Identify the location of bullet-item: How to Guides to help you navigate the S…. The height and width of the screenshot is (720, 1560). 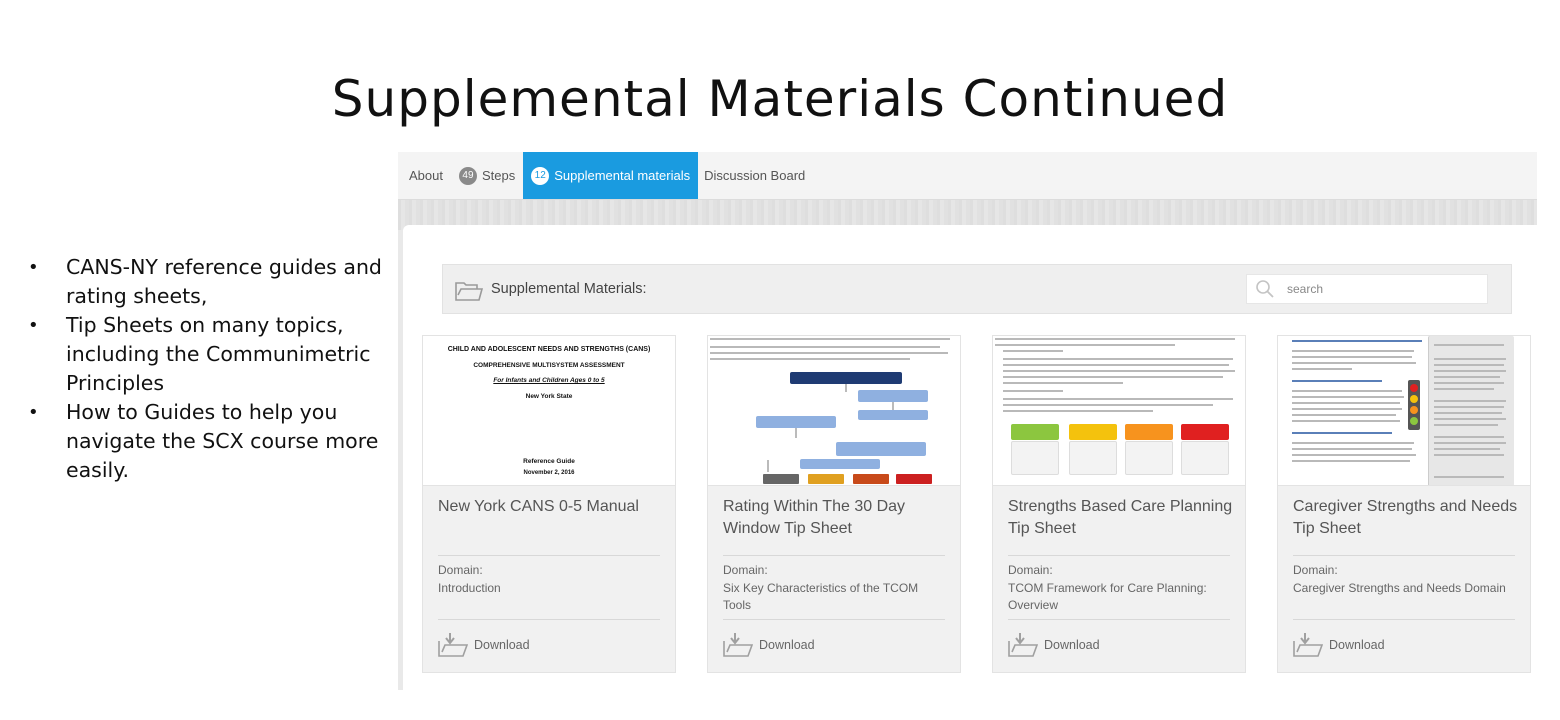
(208, 441).